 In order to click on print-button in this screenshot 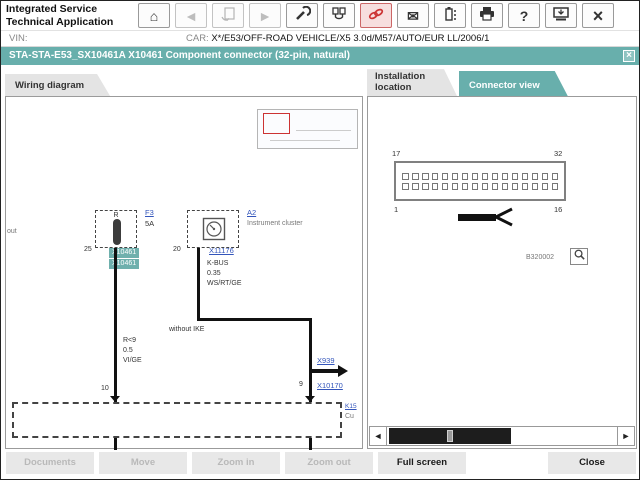, I will do `click(487, 15)`.